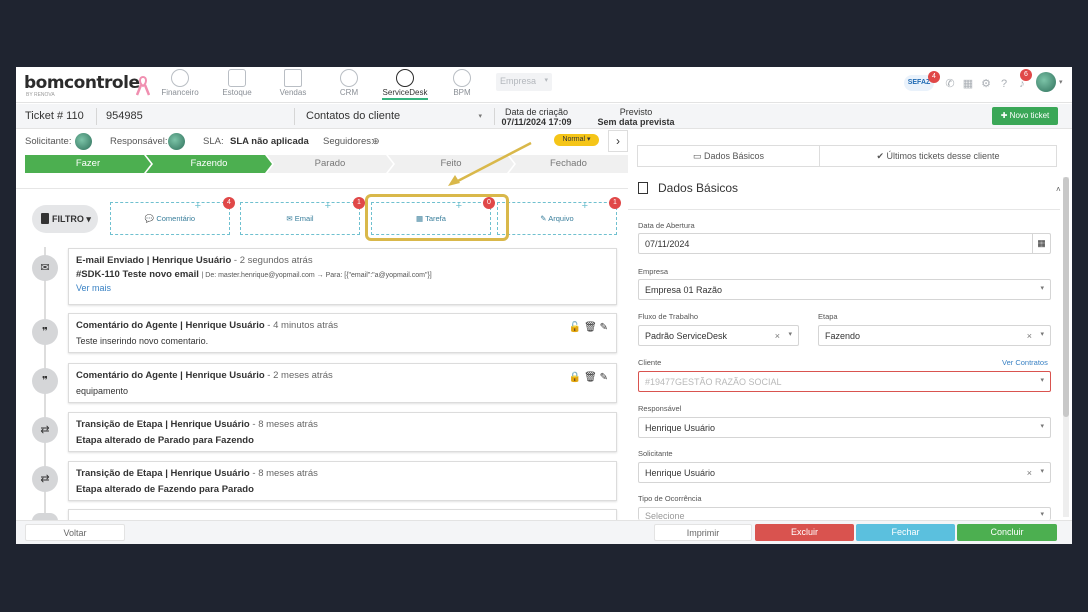 This screenshot has width=1088, height=612. I want to click on add-comment-button: 💬 Comentário +, so click(170, 217).